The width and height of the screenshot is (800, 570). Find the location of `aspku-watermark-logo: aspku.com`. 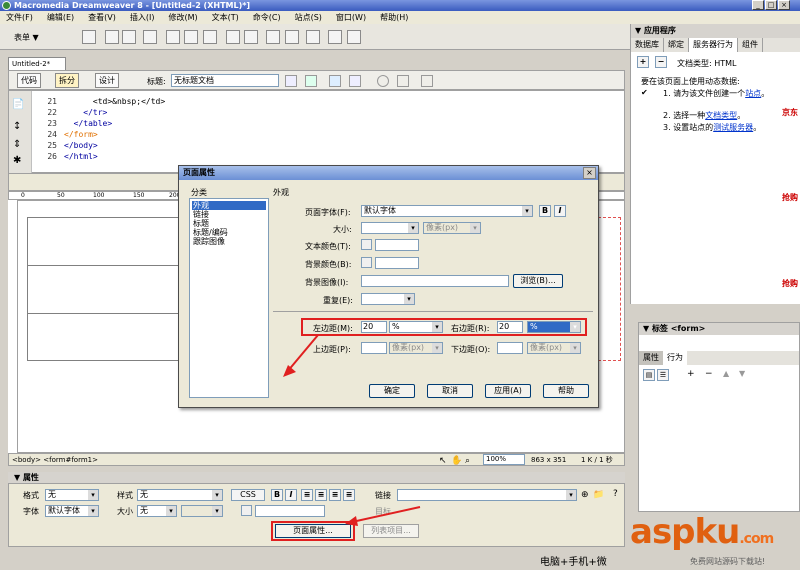

aspku-watermark-logo: aspku.com is located at coordinates (702, 532).